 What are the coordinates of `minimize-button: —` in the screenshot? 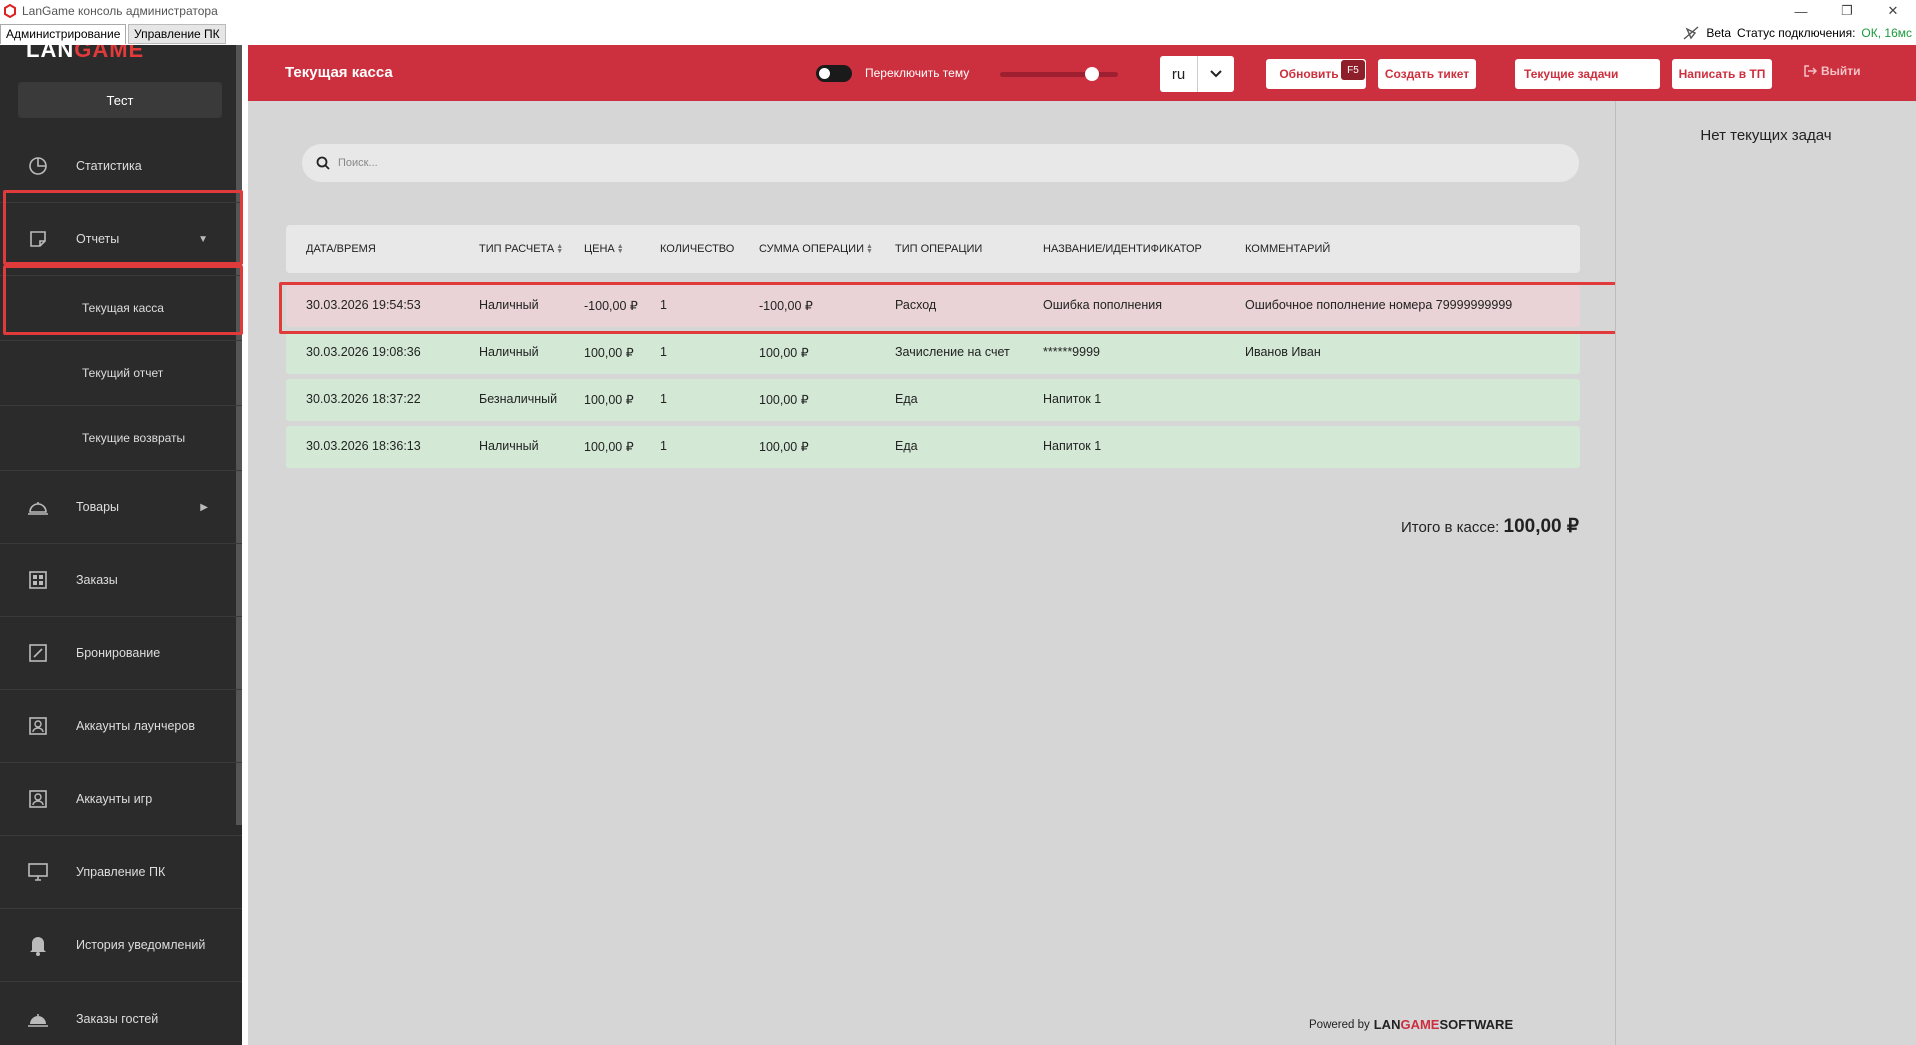 It's located at (1801, 11).